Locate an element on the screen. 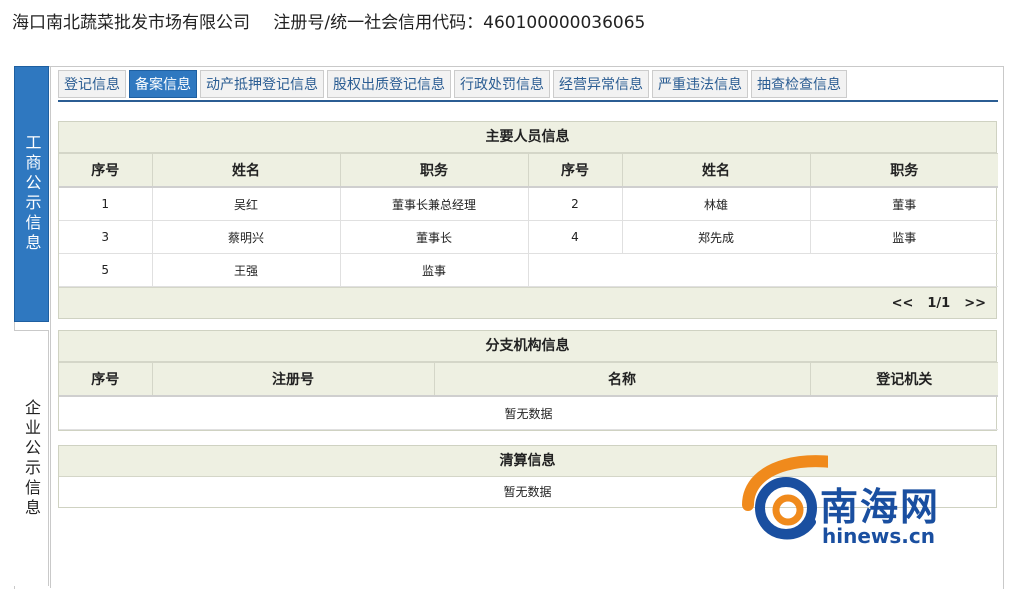 Image resolution: width=1017 pixels, height=589 pixels. table-cell: 王强 is located at coordinates (246, 270).